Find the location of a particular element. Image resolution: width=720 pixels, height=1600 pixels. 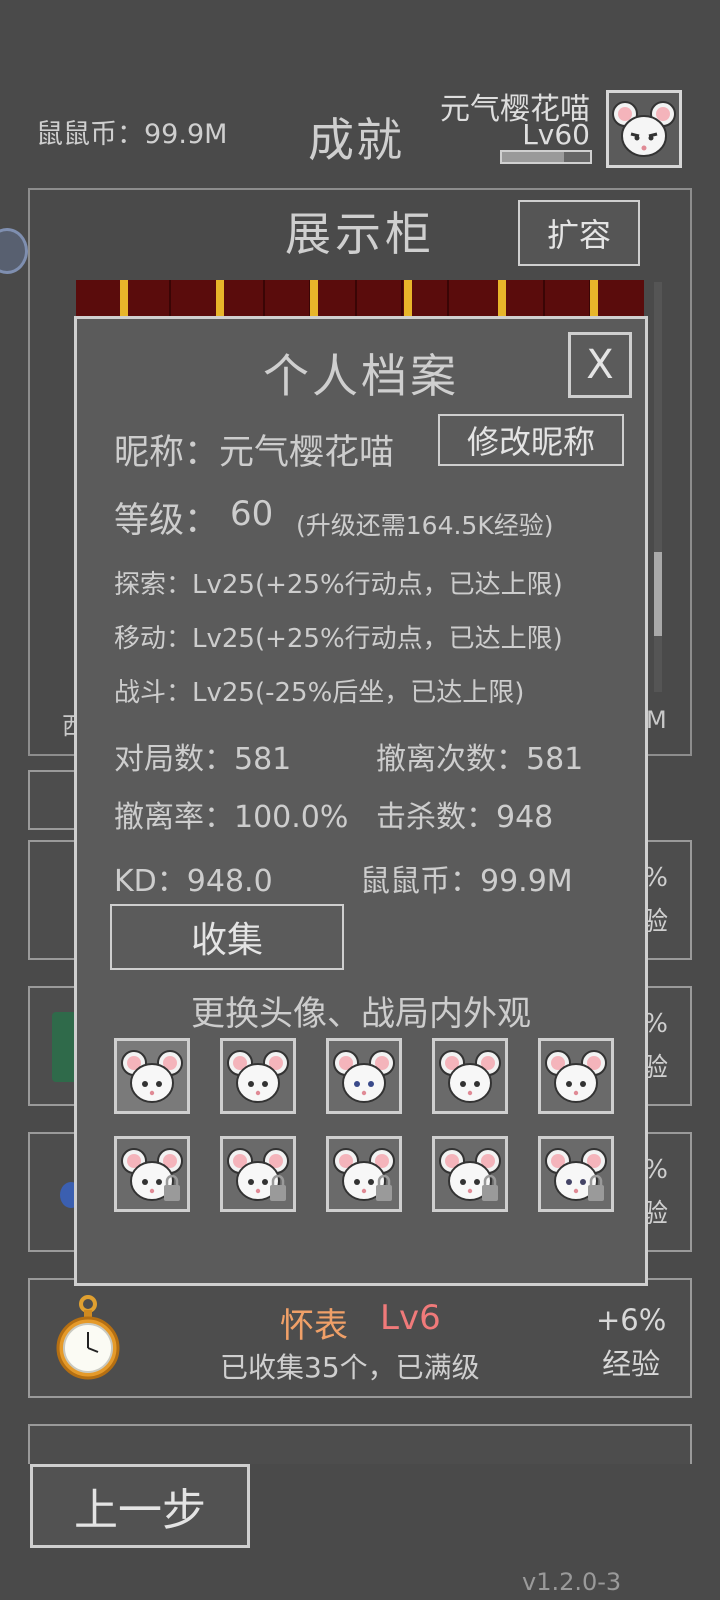

showcase-edge-text: M is located at coordinates (656, 720).